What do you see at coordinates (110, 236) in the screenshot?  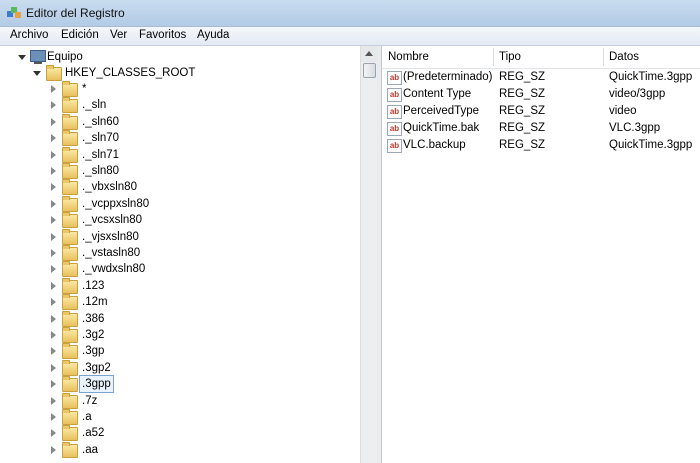 I see `tree-label: ._vjsxsln80` at bounding box center [110, 236].